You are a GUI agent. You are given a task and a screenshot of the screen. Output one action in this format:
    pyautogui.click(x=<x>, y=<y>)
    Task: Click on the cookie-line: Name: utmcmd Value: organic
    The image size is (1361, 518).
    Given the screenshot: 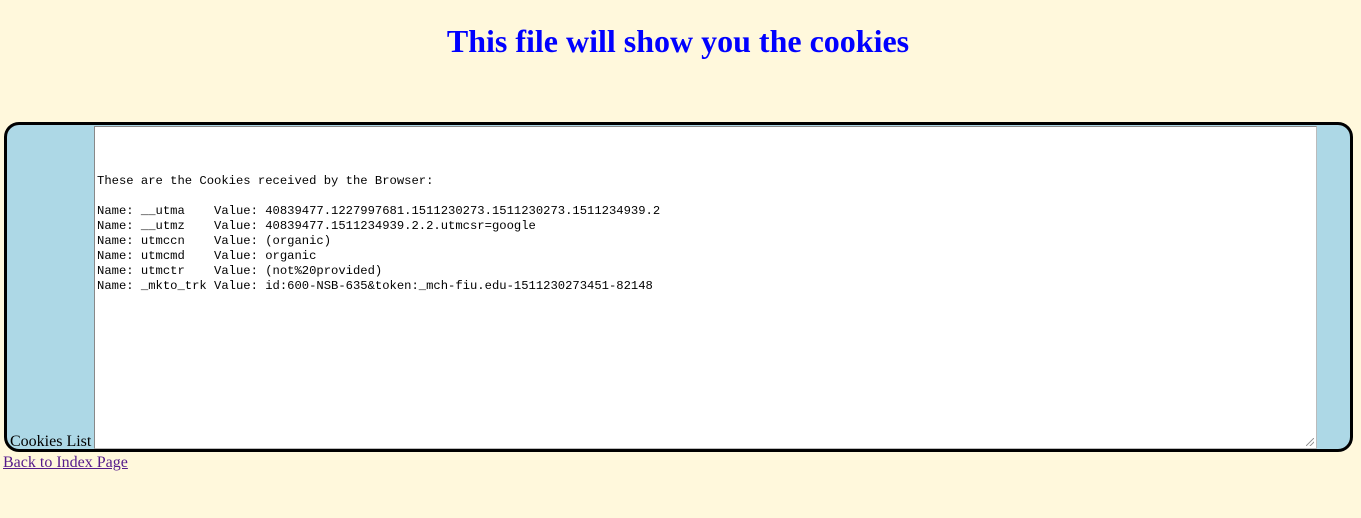 What is the action you would take?
    pyautogui.click(x=207, y=256)
    